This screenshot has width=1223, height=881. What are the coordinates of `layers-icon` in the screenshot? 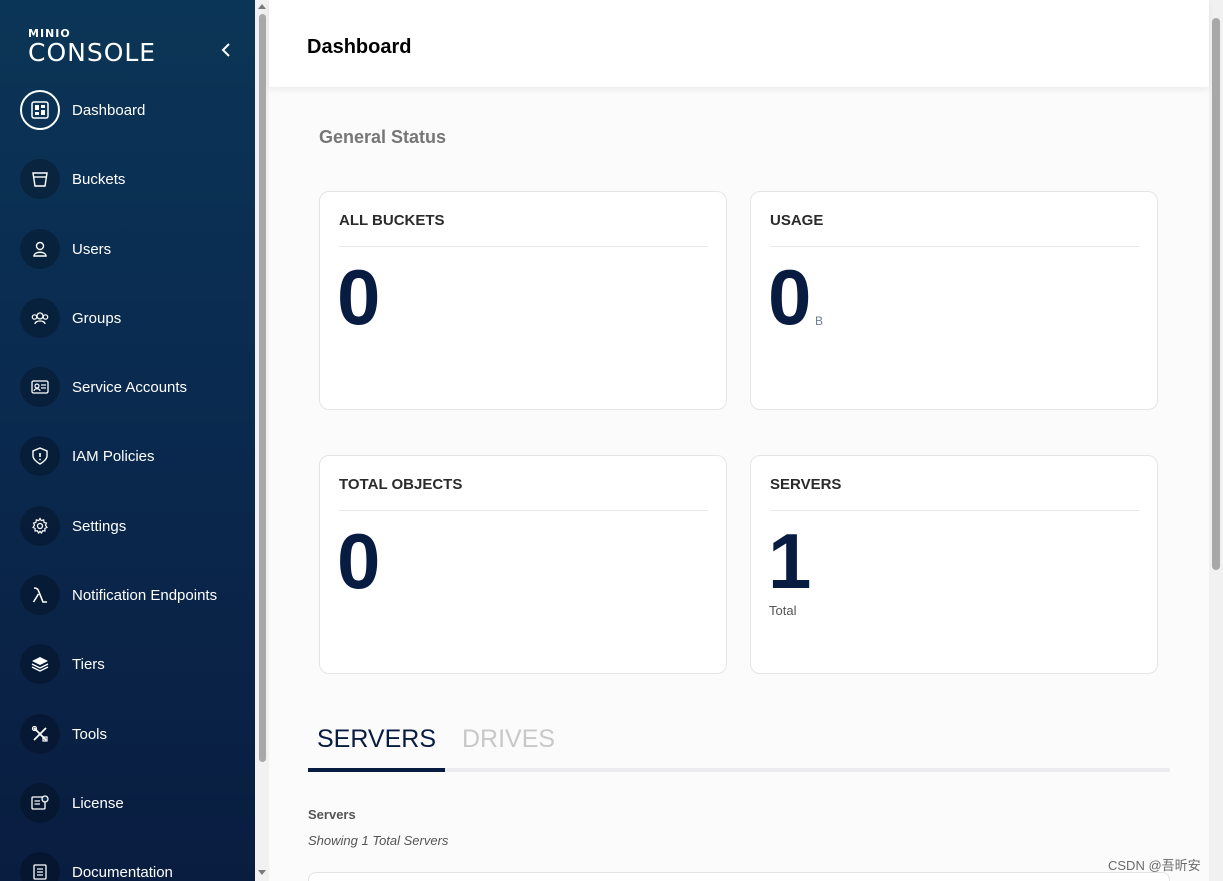 It's located at (40, 664).